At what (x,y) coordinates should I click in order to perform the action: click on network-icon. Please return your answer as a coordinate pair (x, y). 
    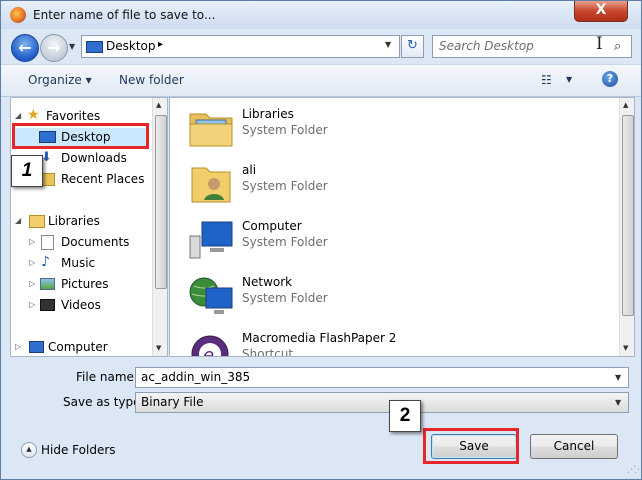
    Looking at the image, I should click on (211, 295).